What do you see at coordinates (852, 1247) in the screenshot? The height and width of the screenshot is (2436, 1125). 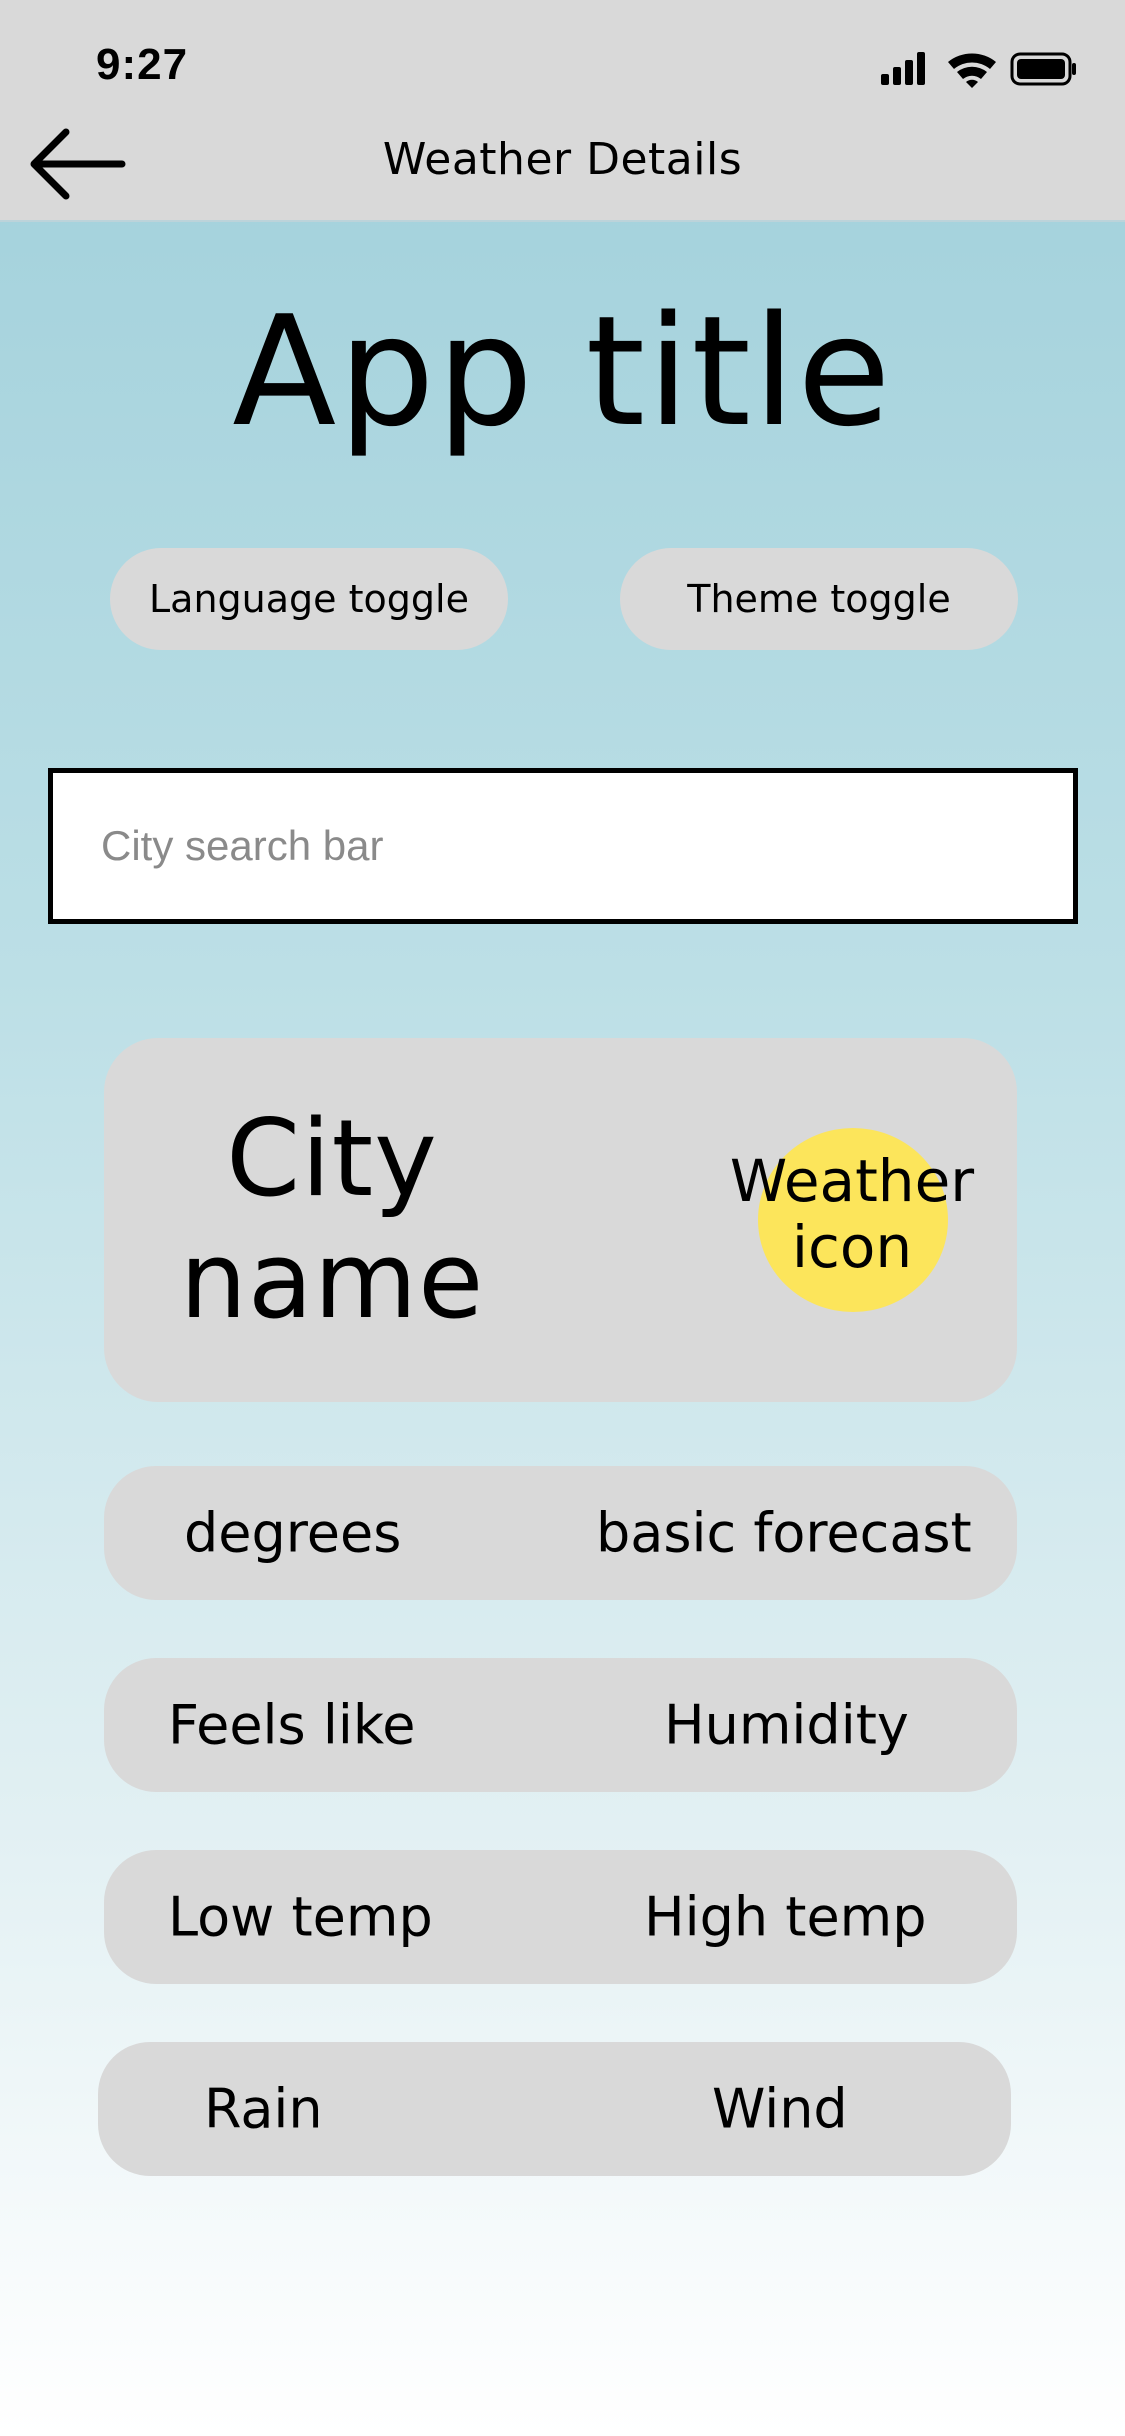 I see `weather-icon-label-line2: icon` at bounding box center [852, 1247].